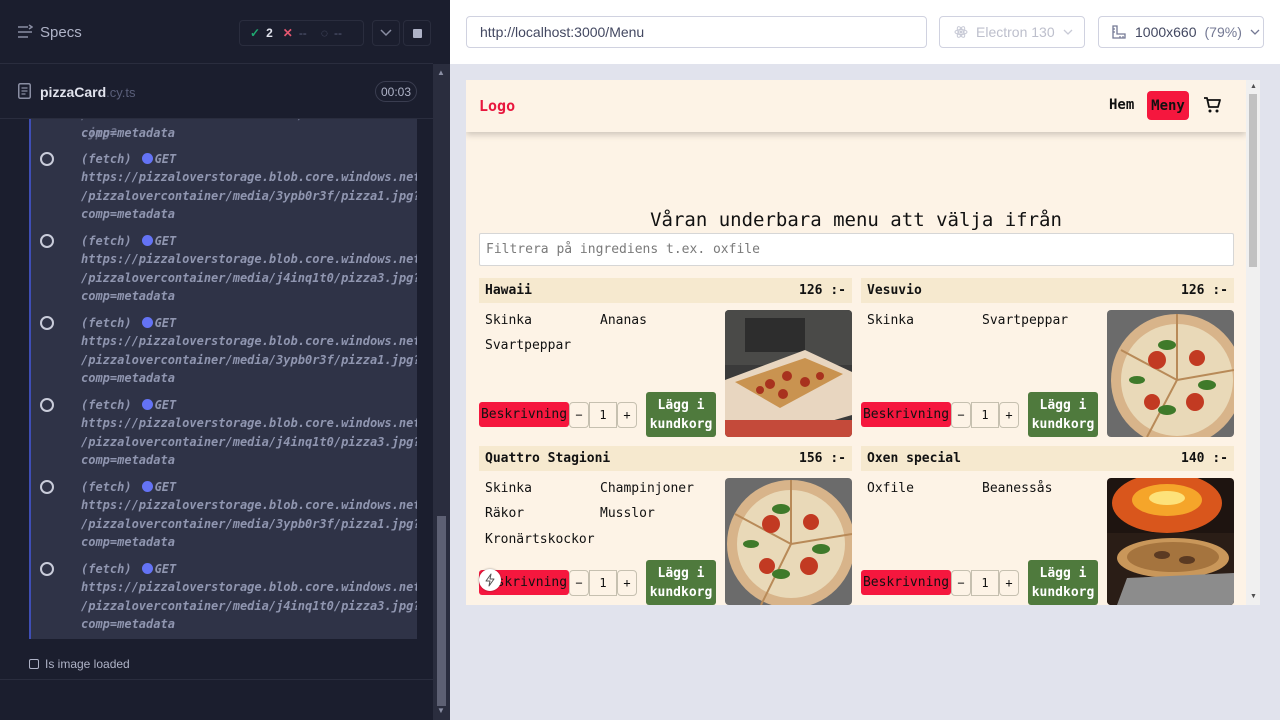 The height and width of the screenshot is (720, 1280). I want to click on spec-file-row: pizzaCard.cy.ts 00:03, so click(216, 91).